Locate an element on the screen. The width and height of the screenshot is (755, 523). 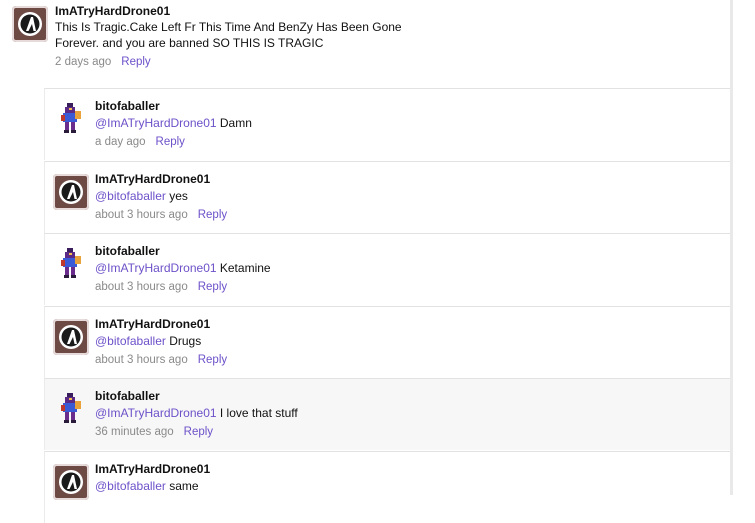
reply-comment: ImATryHardDrone01 @bitofaballer same is located at coordinates (387, 487).